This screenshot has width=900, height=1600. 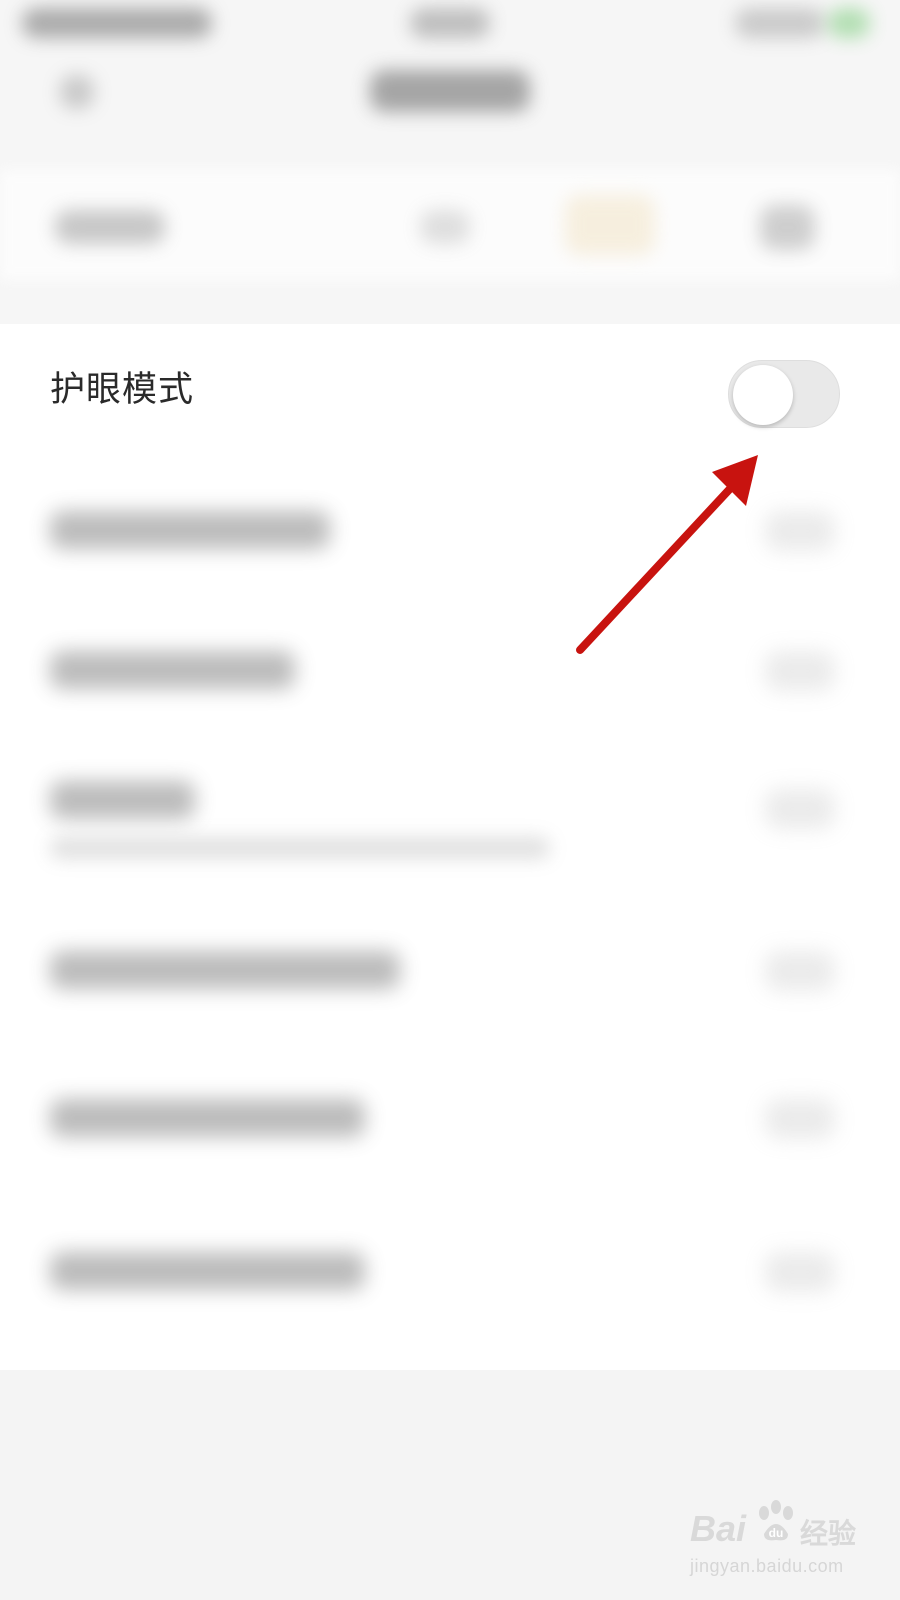 What do you see at coordinates (828, 1533) in the screenshot?
I see `watermark-cn: 经验` at bounding box center [828, 1533].